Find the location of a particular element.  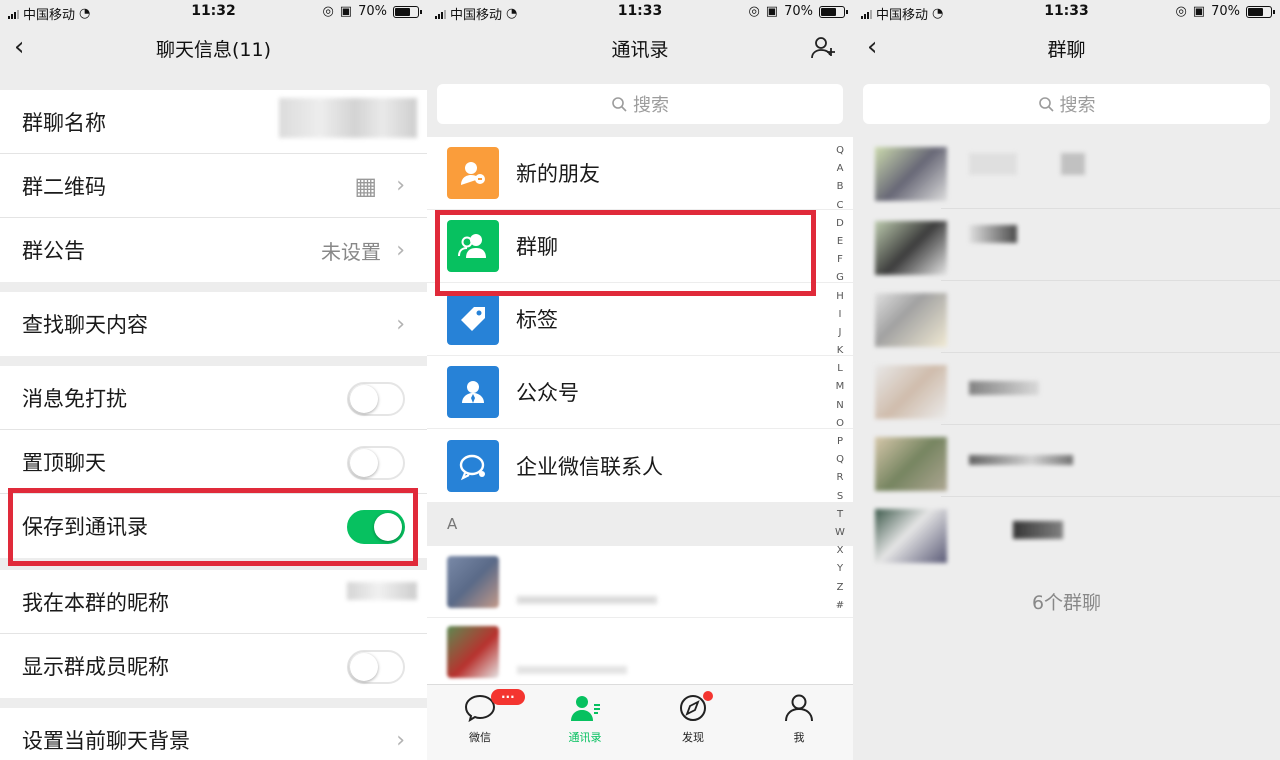

qrcode-icon: ▦ is located at coordinates (365, 185).